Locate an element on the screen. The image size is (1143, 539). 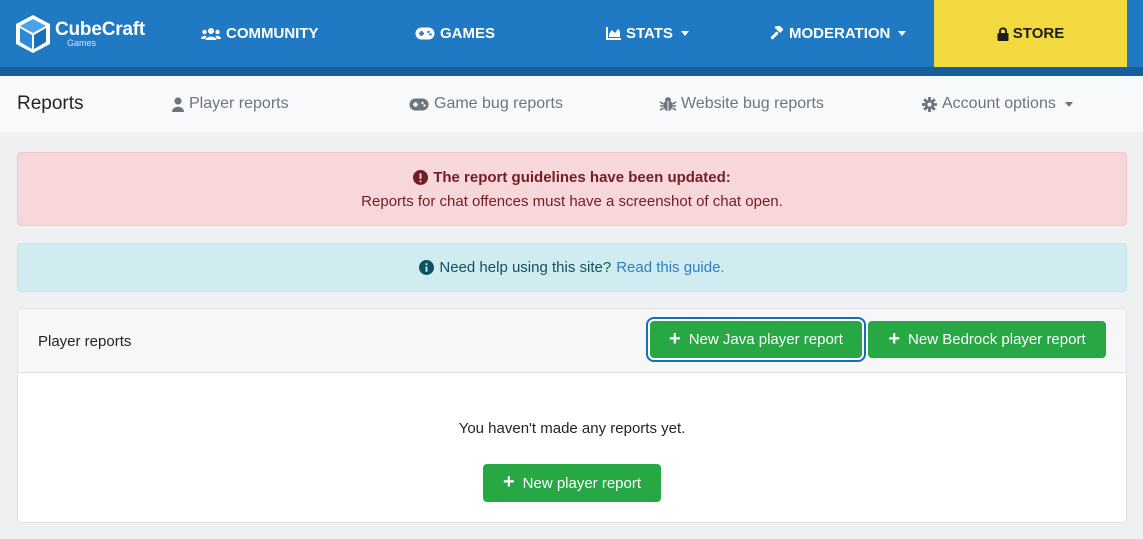
nav-community: COMMUNITY is located at coordinates (260, 33).